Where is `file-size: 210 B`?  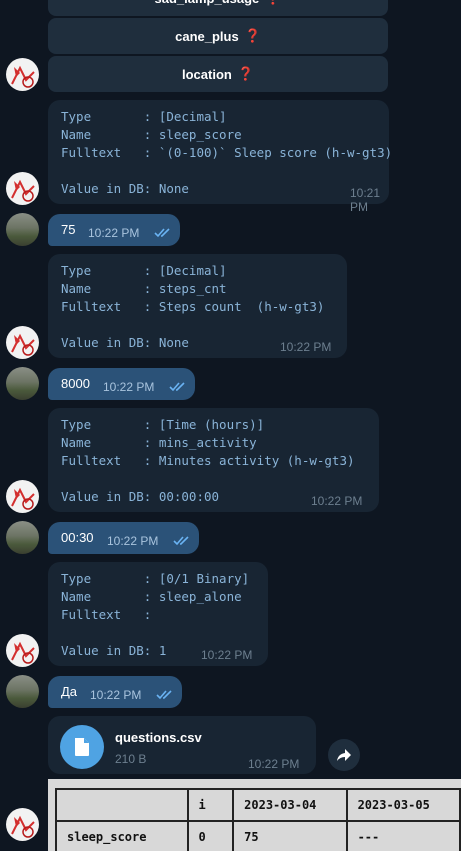 file-size: 210 B is located at coordinates (131, 759).